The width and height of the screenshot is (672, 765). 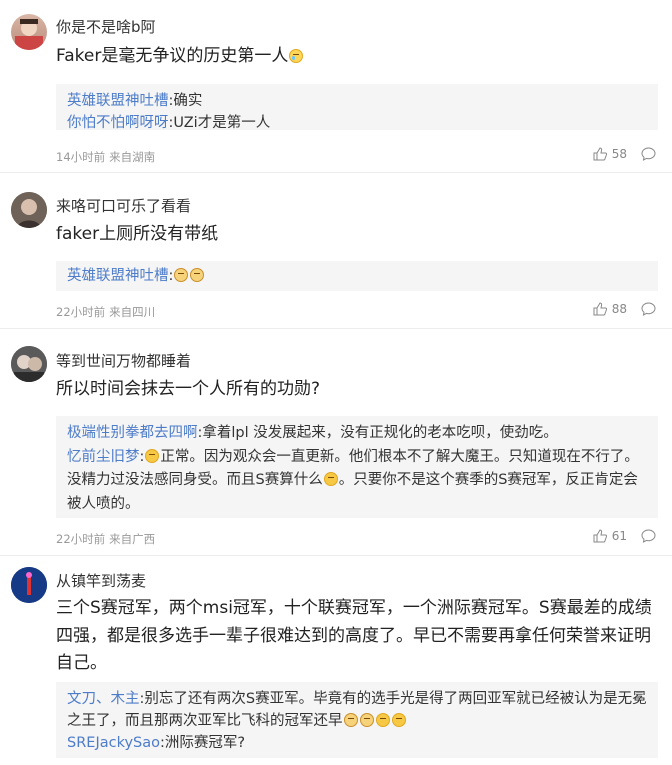 I want to click on reply-item: SREJackySao:洲际赛冠军?, so click(x=156, y=743).